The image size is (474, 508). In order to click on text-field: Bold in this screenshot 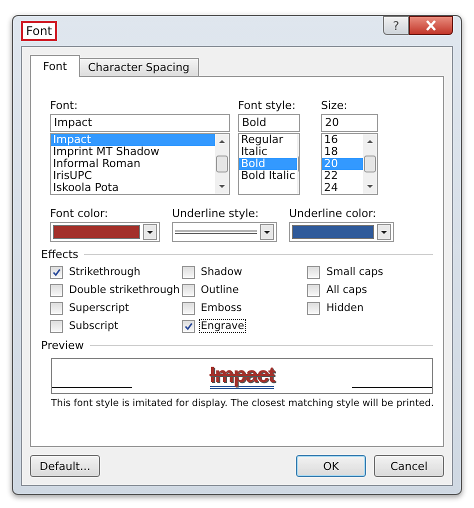, I will do `click(269, 123)`.